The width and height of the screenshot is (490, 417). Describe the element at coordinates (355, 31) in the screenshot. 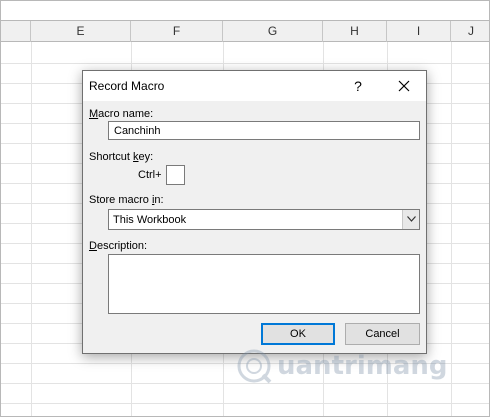

I see `column-header-h: H` at that location.